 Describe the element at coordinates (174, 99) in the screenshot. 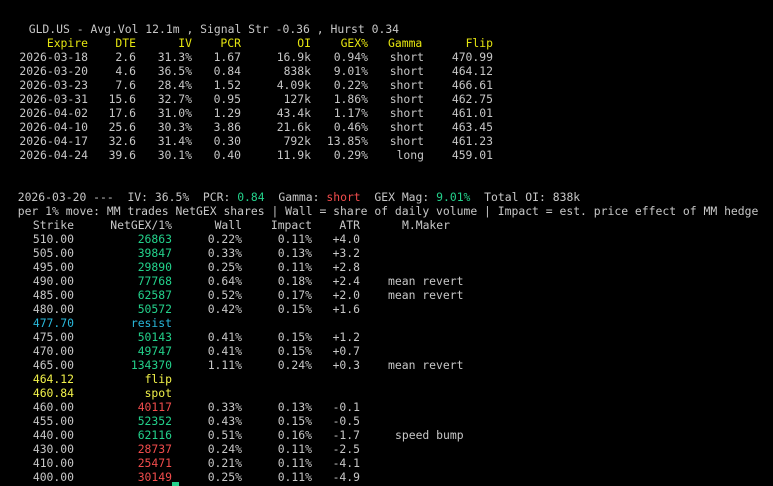

I see `iv-cell: 32.7%` at that location.